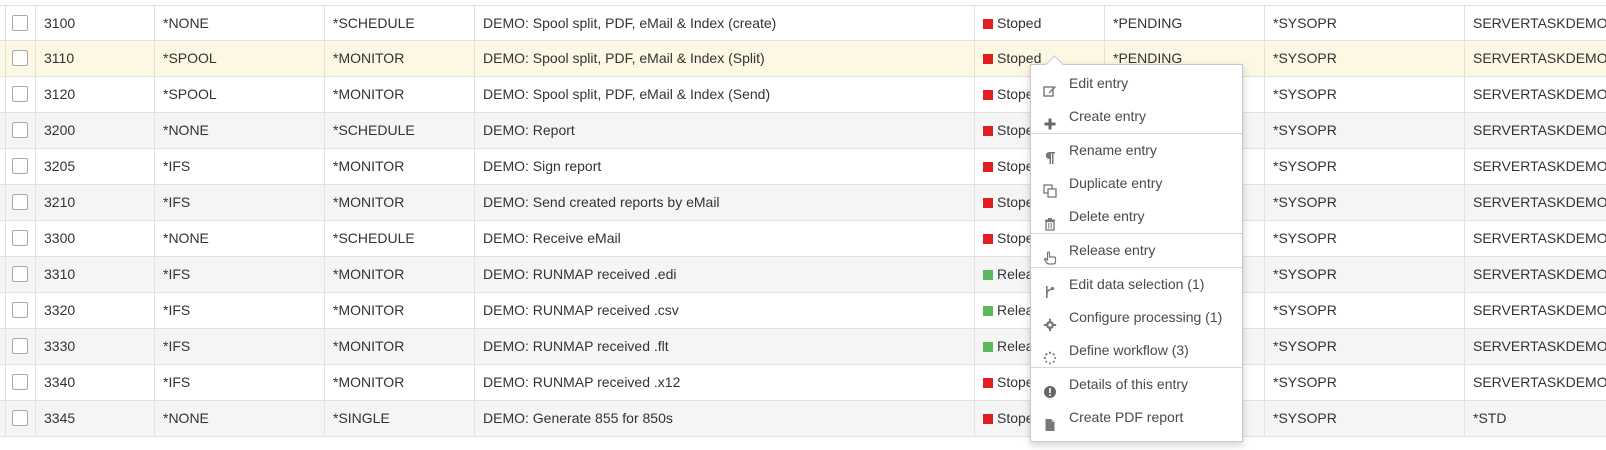 Image resolution: width=1606 pixels, height=450 pixels. I want to click on status-cell: Stoped, so click(1039, 23).